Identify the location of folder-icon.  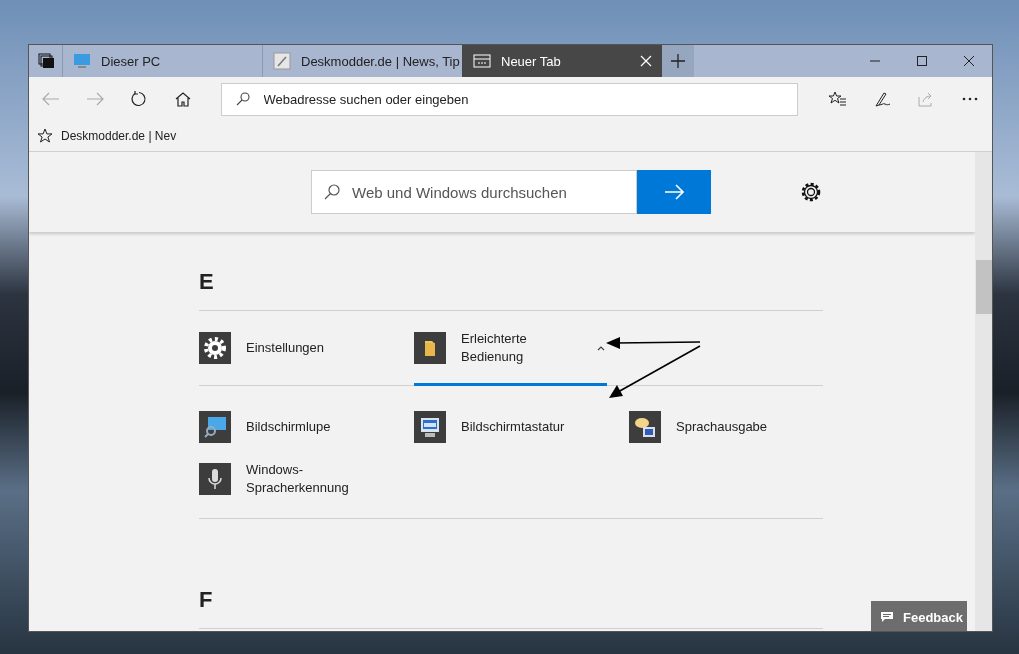
(430, 348).